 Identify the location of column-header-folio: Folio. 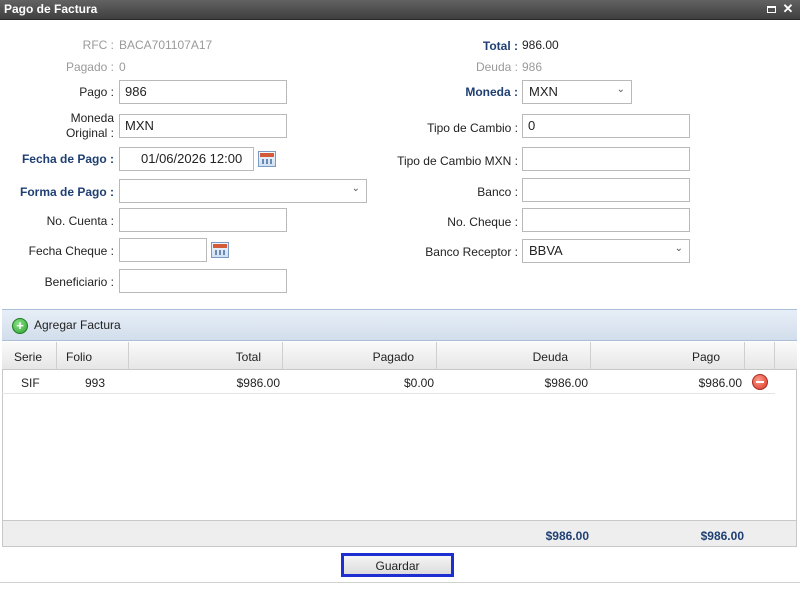
(93, 356).